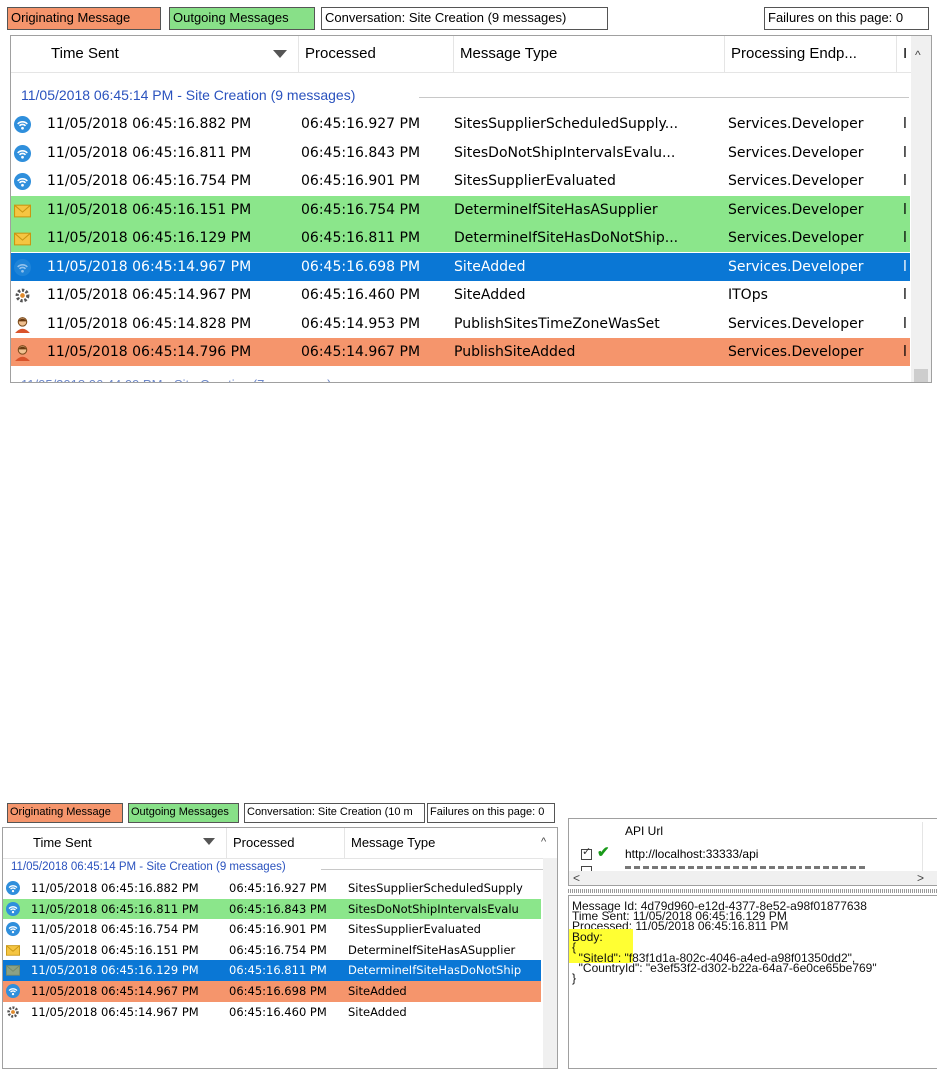 The height and width of the screenshot is (1069, 937). I want to click on grid-header-bottom: Time Sent Processed Message Type ^, so click(280, 843).